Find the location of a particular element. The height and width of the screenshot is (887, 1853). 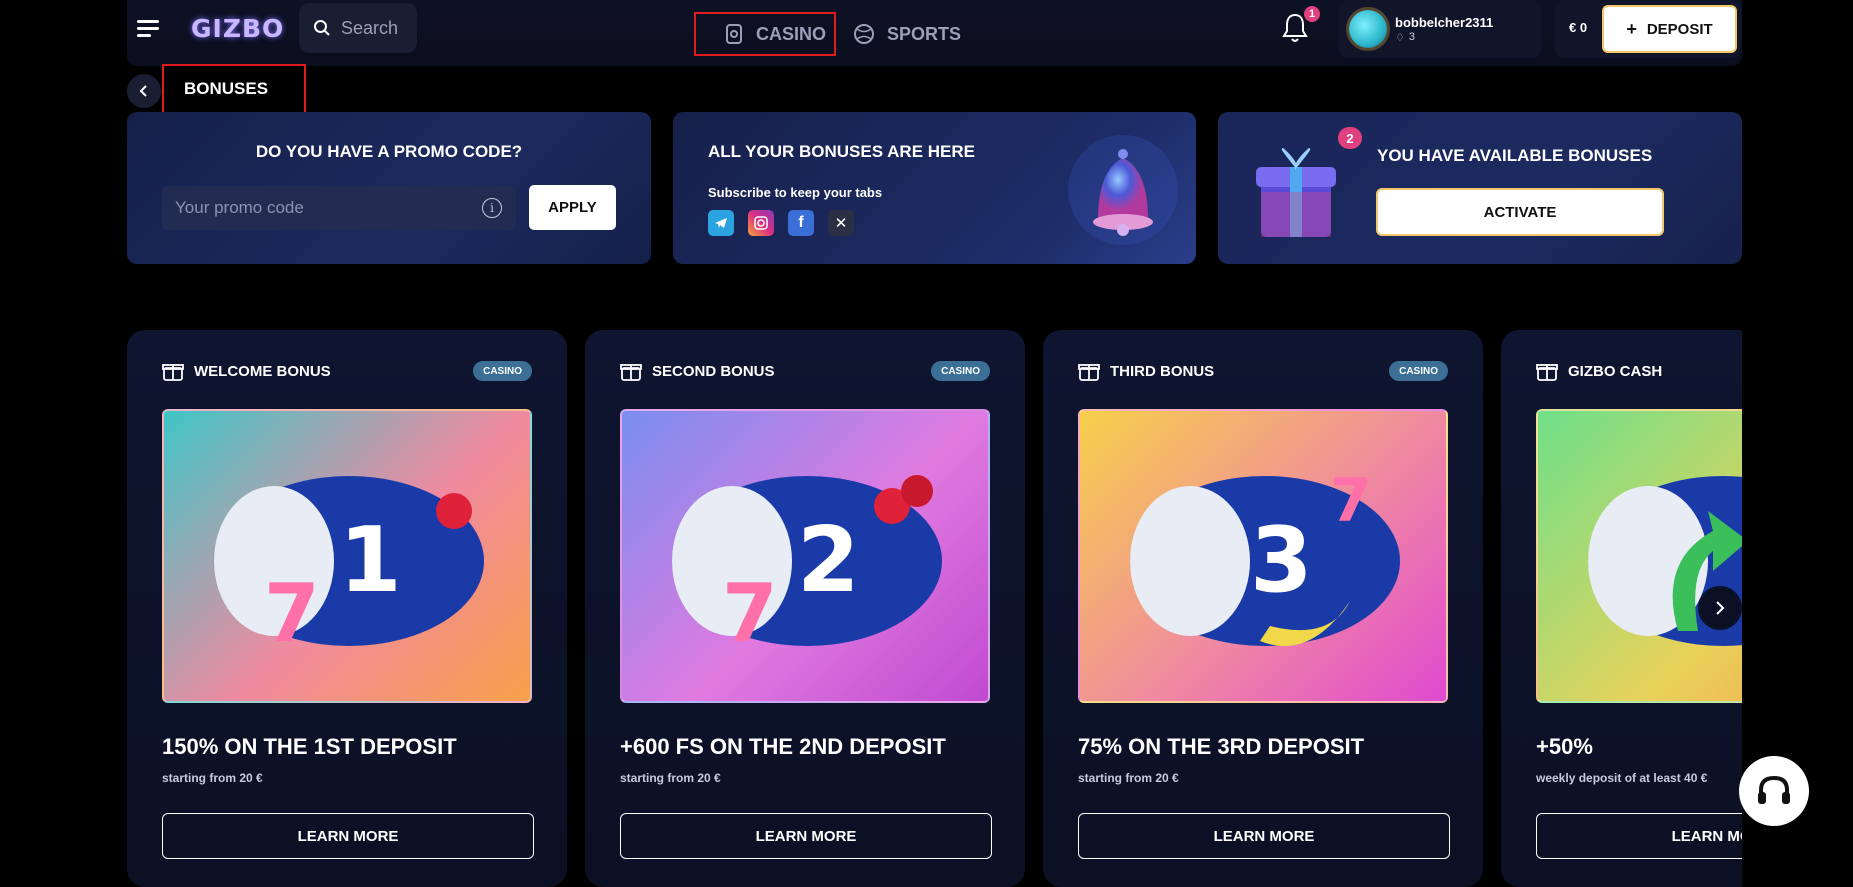

support-chat-button is located at coordinates (1774, 791).